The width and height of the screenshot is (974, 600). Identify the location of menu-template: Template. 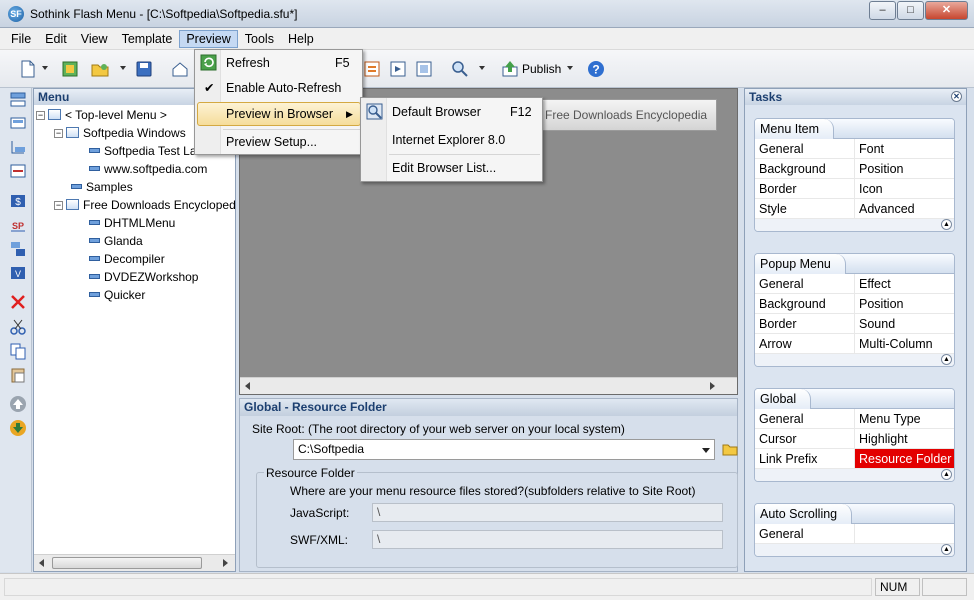
(147, 39).